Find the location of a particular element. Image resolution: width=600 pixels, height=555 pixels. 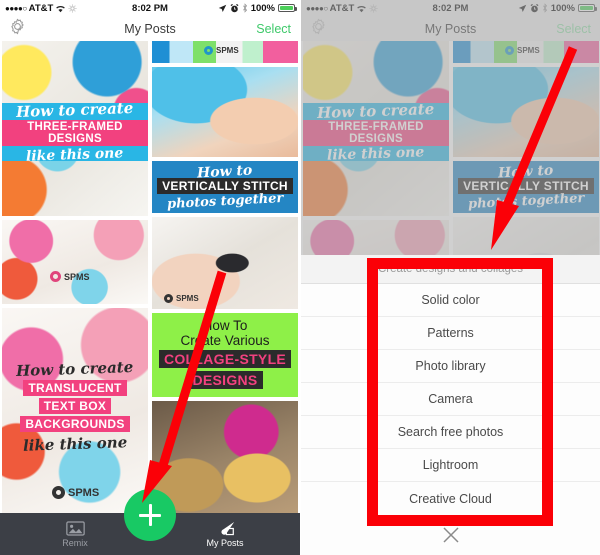

tile-caption-highlight-1: TRANSLUCENT is located at coordinates (75, 388).